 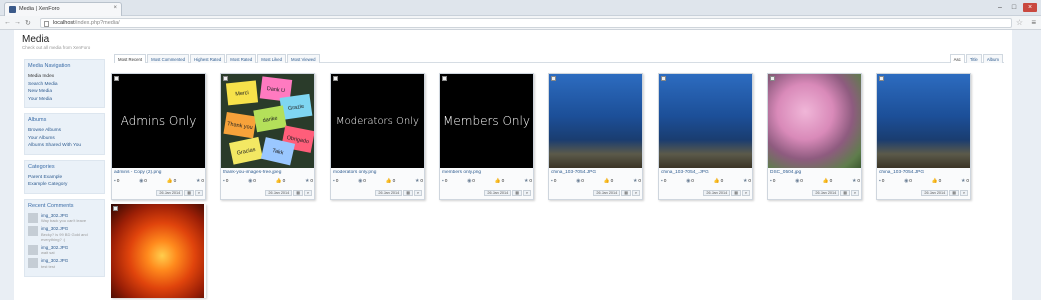 I want to click on tab-most-recent: Most Recent, so click(x=130, y=58).